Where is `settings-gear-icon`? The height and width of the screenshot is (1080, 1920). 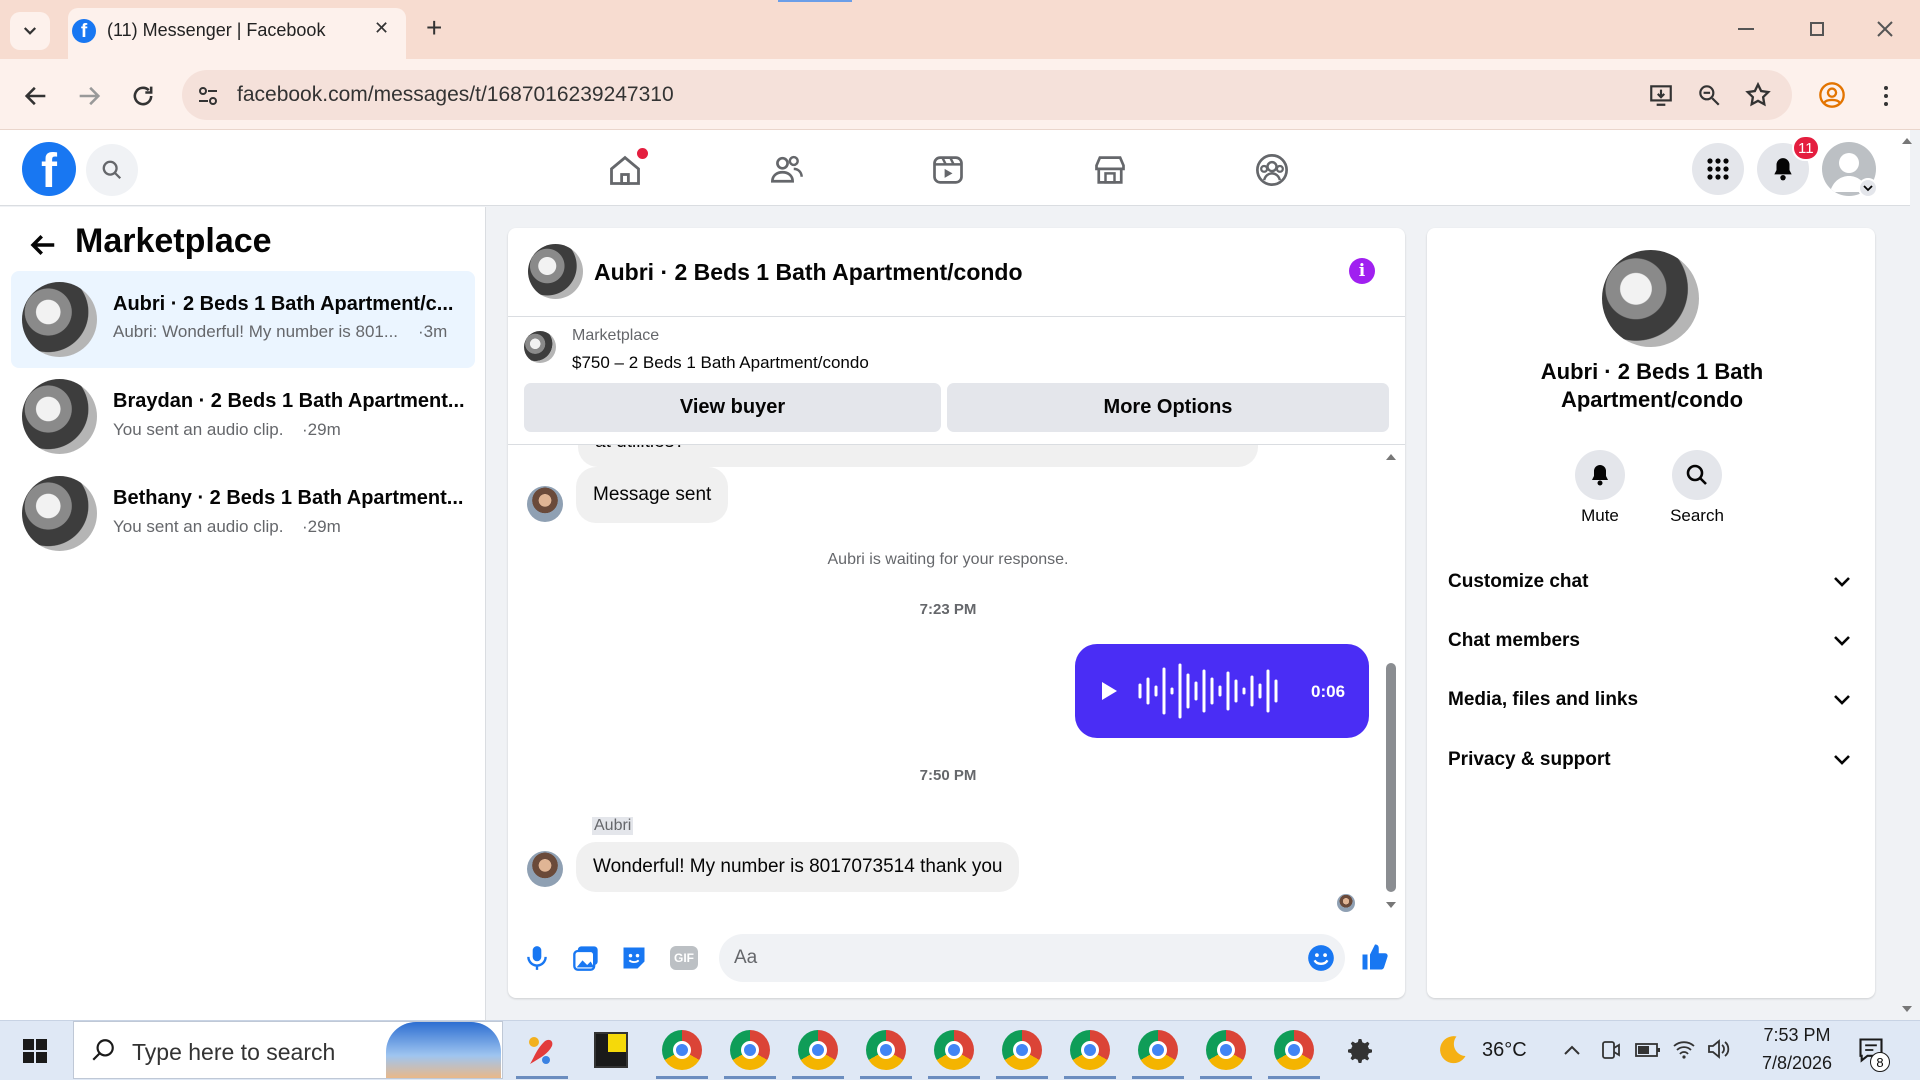
settings-gear-icon is located at coordinates (1360, 1051).